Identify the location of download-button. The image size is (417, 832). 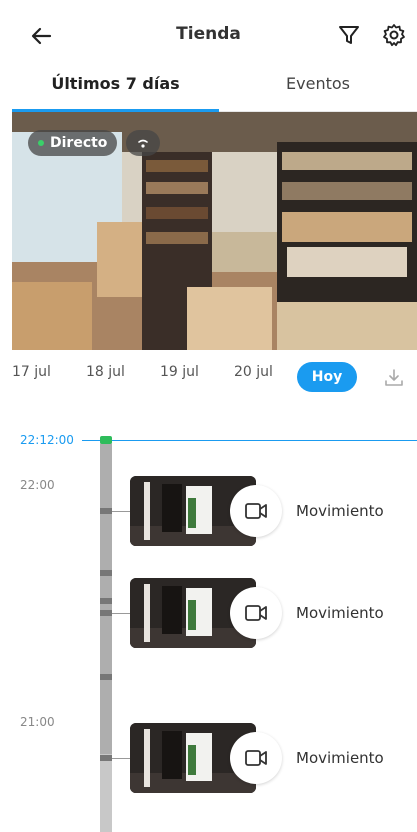
(394, 378).